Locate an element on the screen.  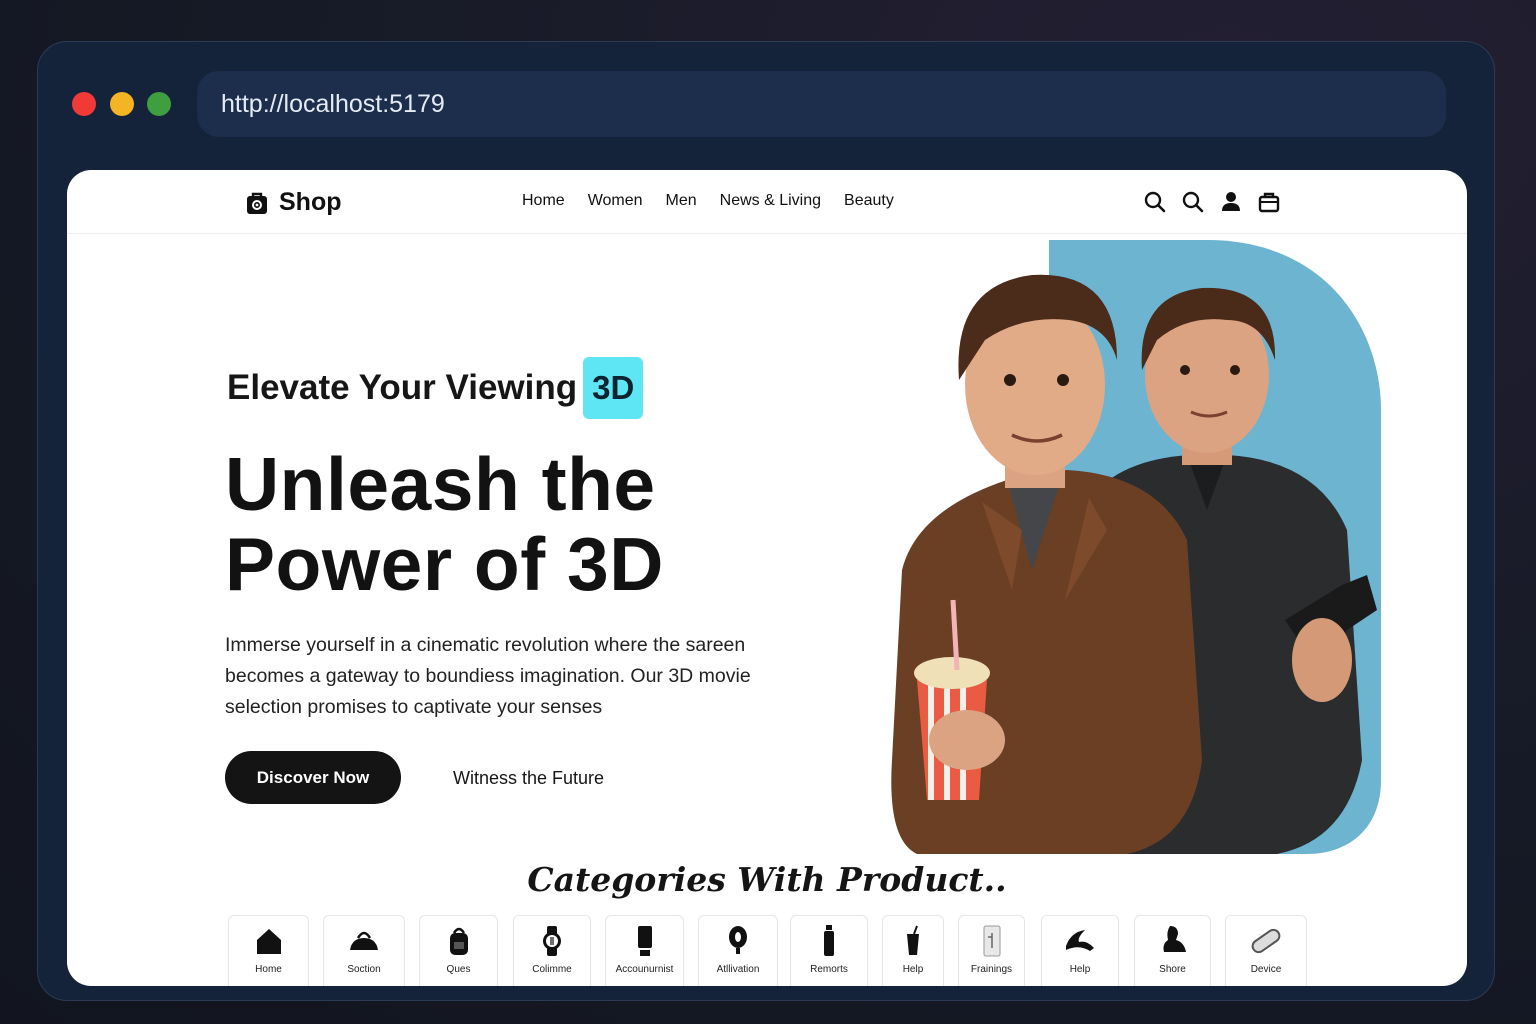
hero-headline-line-2: Power of 3D is located at coordinates (444, 564).